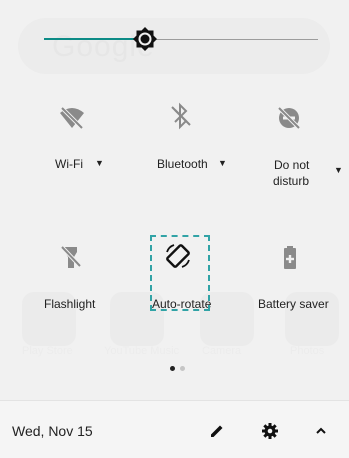 The width and height of the screenshot is (349, 458). I want to click on gear-icon, so click(270, 431).